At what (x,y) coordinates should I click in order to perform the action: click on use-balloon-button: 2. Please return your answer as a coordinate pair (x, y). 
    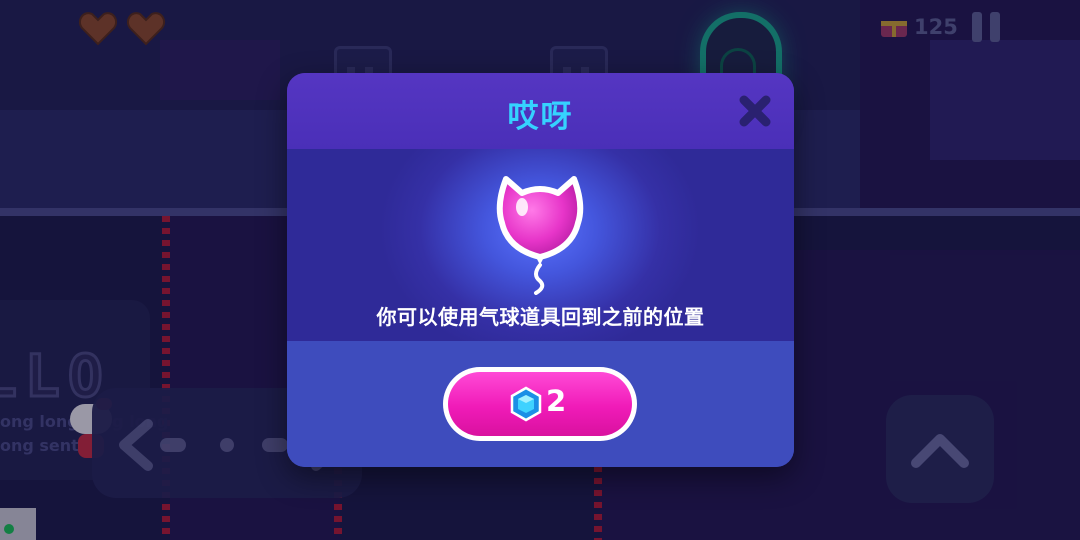
    Looking at the image, I should click on (540, 404).